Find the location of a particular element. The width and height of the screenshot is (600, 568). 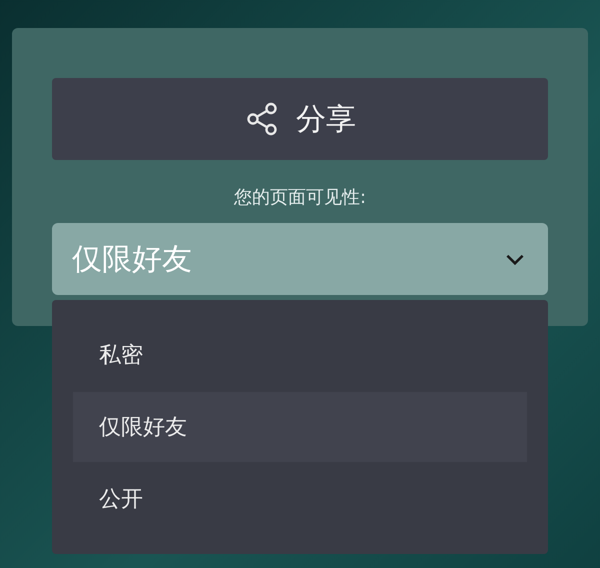

menu-option: 公开 is located at coordinates (300, 499).